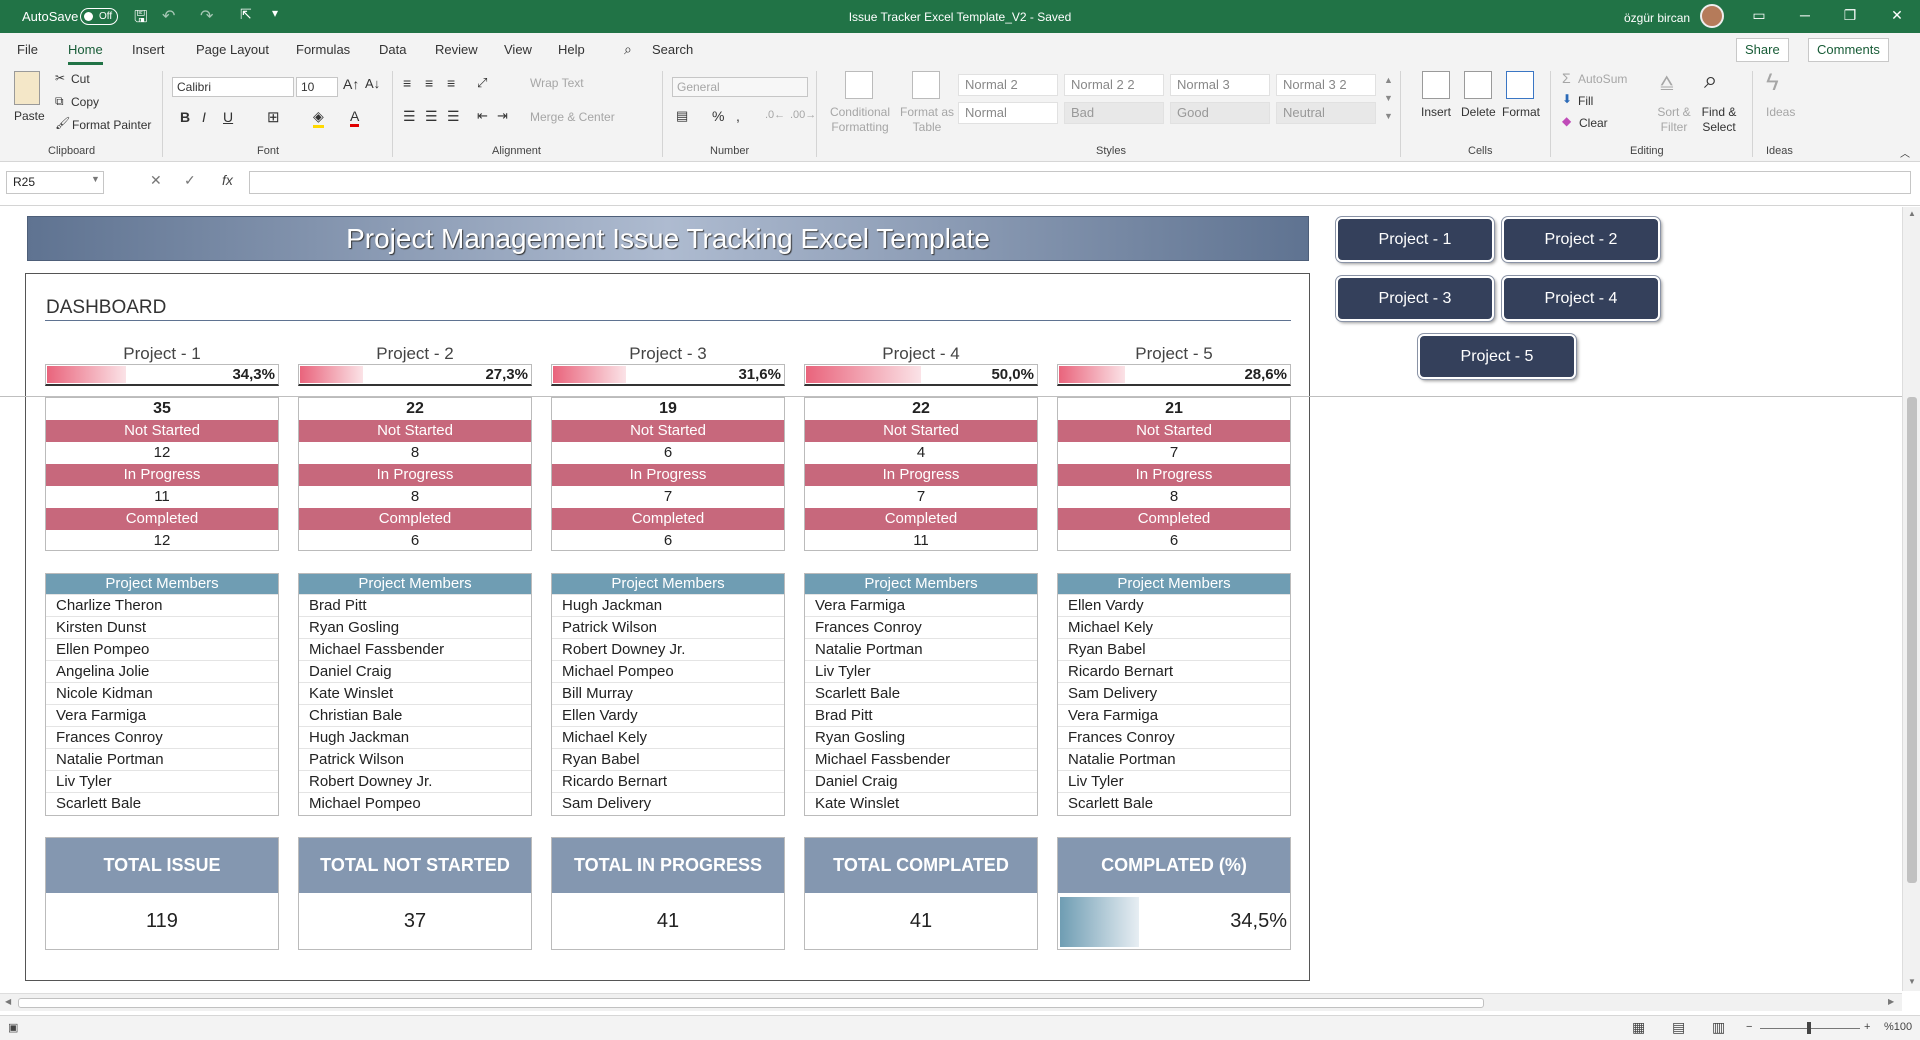  I want to click on style-normal: Normal, so click(1008, 113).